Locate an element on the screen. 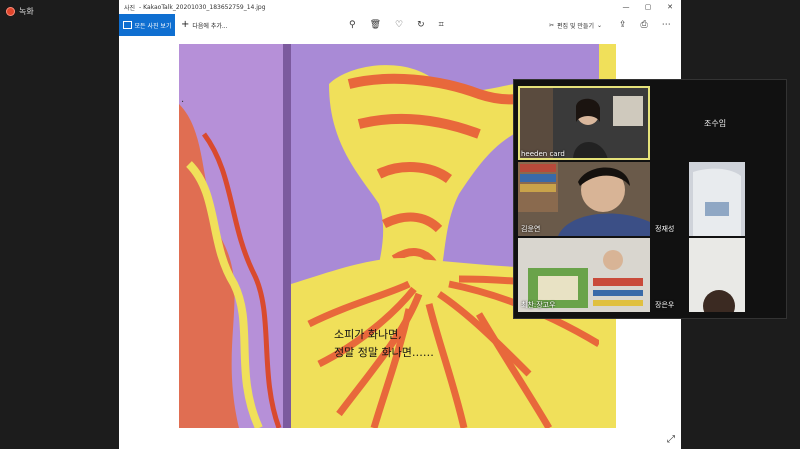 The image size is (800, 449). edit-create-label: 편집 및 만들기 is located at coordinates (575, 26).